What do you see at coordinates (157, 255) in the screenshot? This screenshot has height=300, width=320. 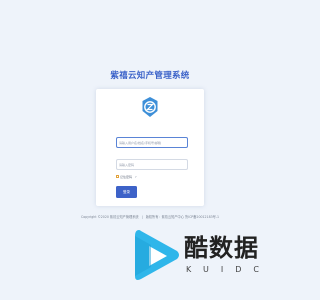 I see `watermark-play-logo-icon` at bounding box center [157, 255].